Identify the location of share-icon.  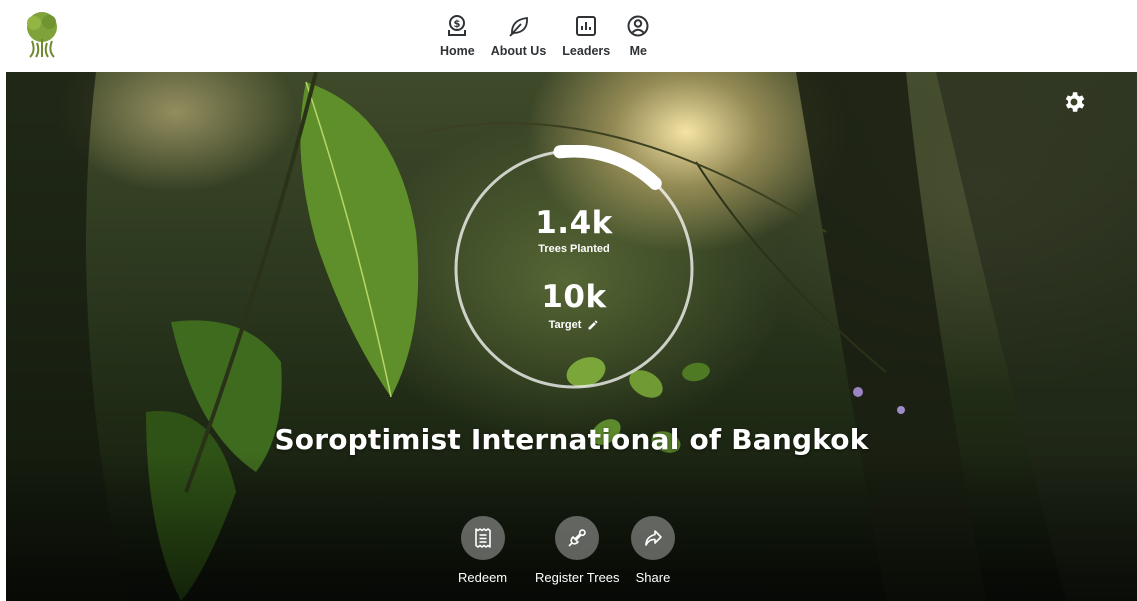
(653, 538).